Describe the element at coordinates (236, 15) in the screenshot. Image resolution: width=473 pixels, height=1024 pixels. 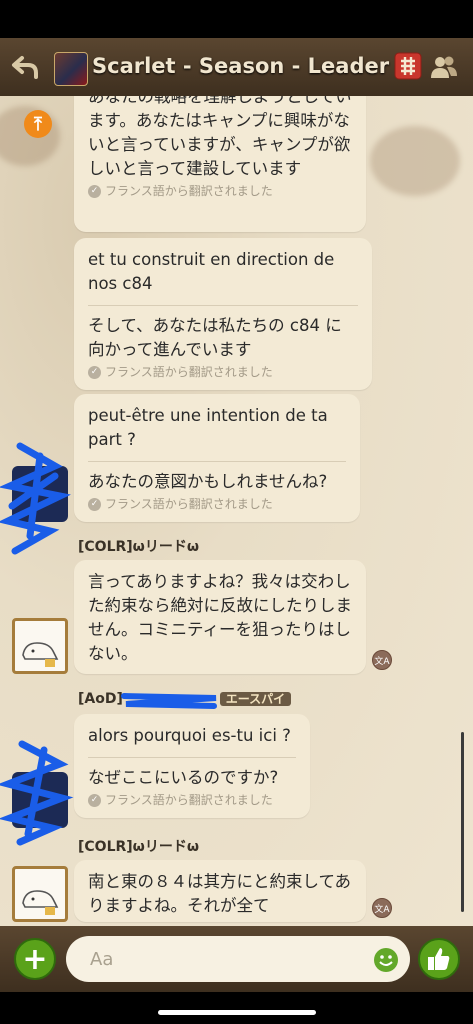
I see `device-notch` at that location.